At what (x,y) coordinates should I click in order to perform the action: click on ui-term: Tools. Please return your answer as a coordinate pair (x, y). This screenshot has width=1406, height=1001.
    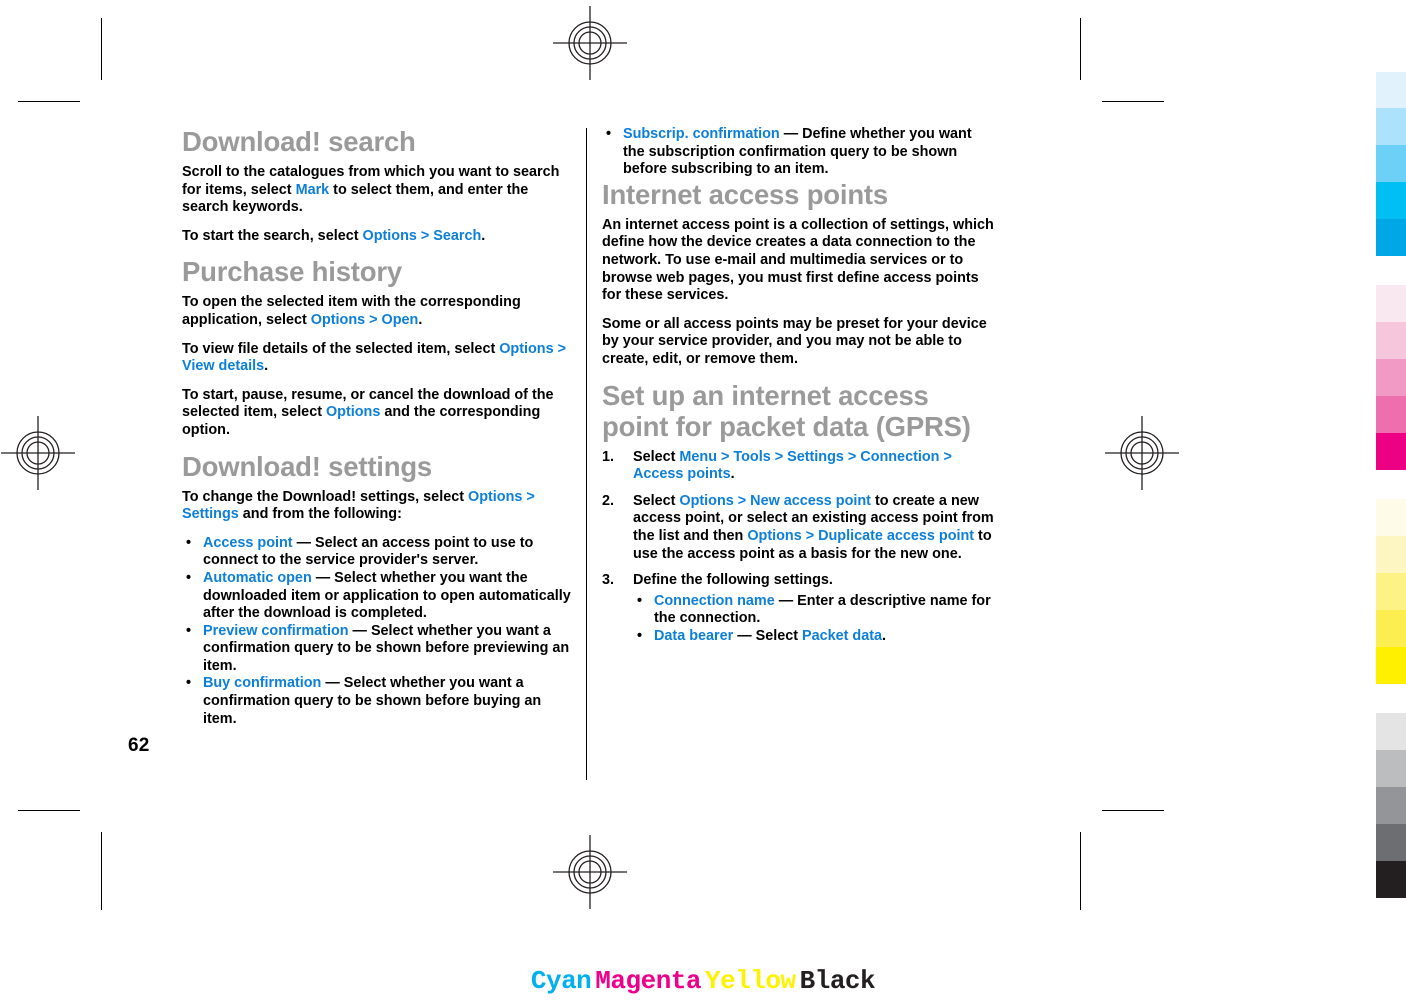
    Looking at the image, I should click on (752, 456).